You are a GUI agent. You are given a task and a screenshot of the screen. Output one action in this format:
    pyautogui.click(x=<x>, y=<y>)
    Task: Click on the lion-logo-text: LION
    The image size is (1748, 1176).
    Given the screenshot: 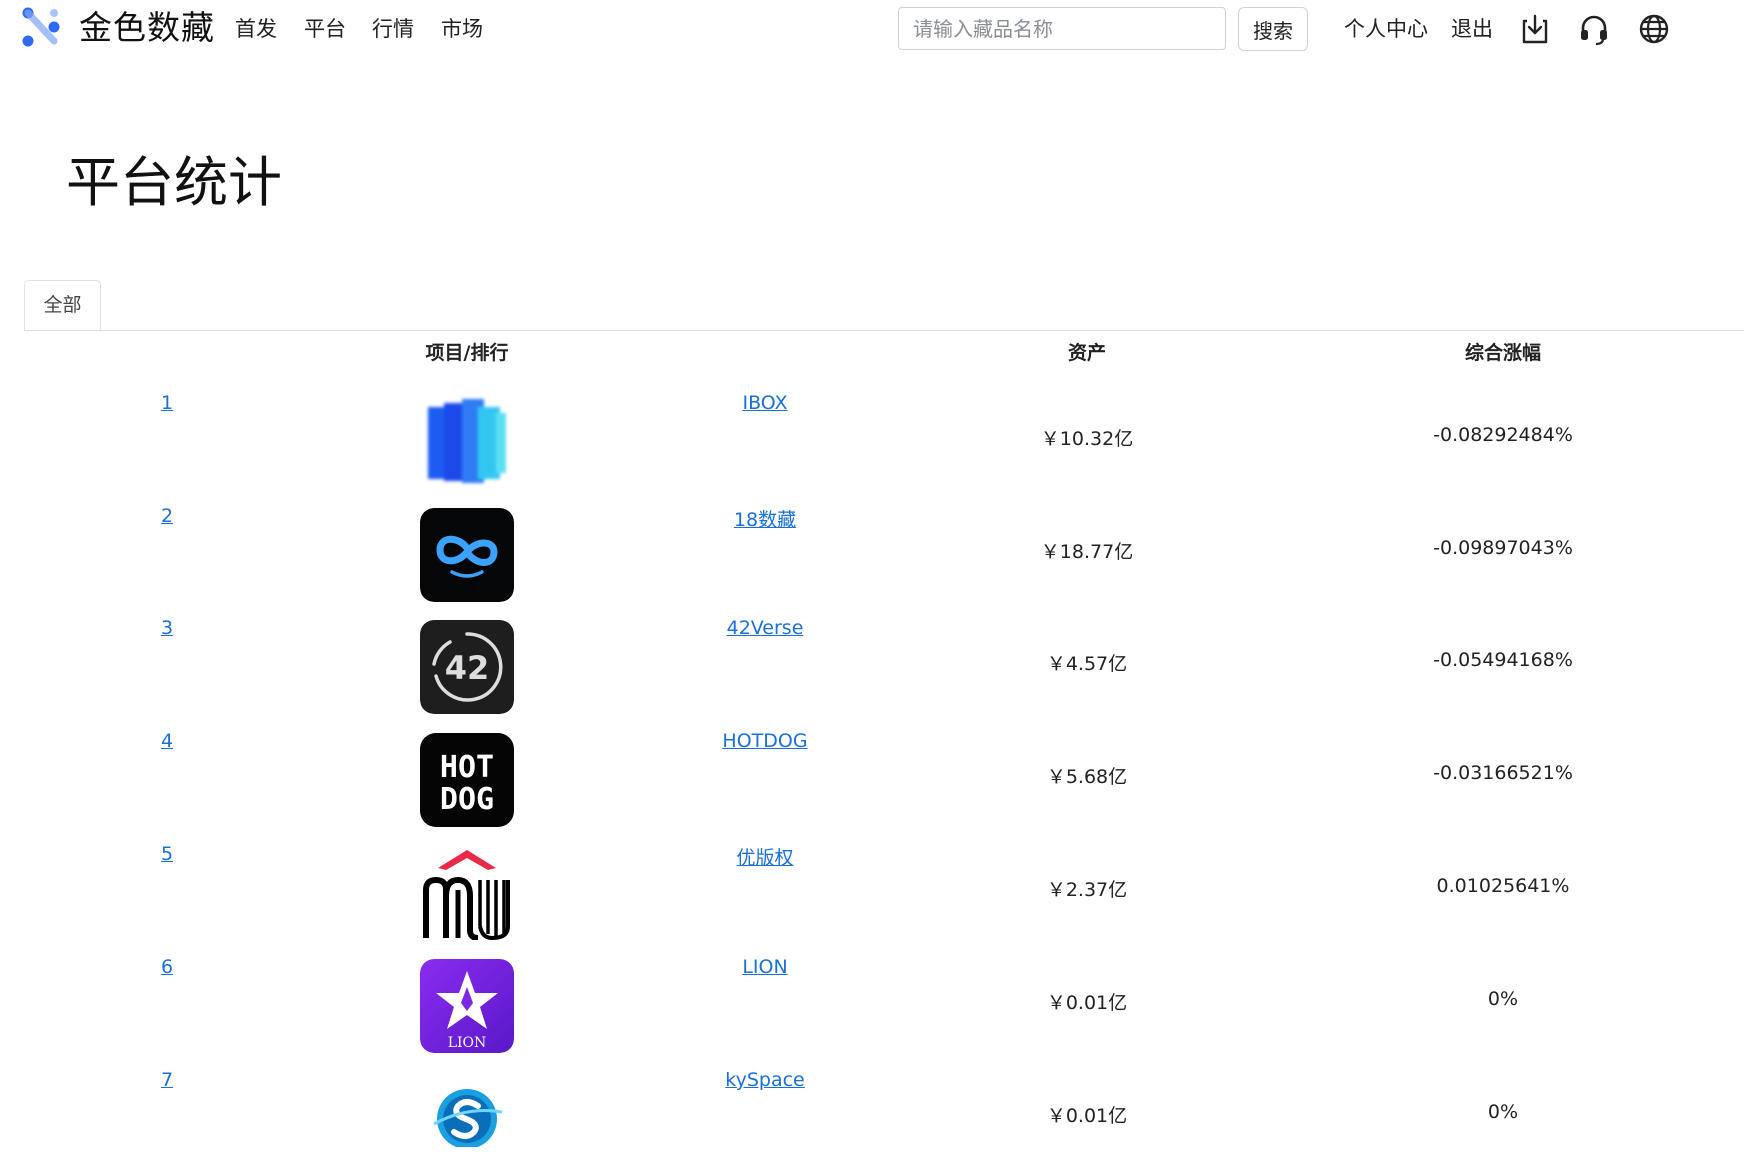 What is the action you would take?
    pyautogui.click(x=467, y=1043)
    